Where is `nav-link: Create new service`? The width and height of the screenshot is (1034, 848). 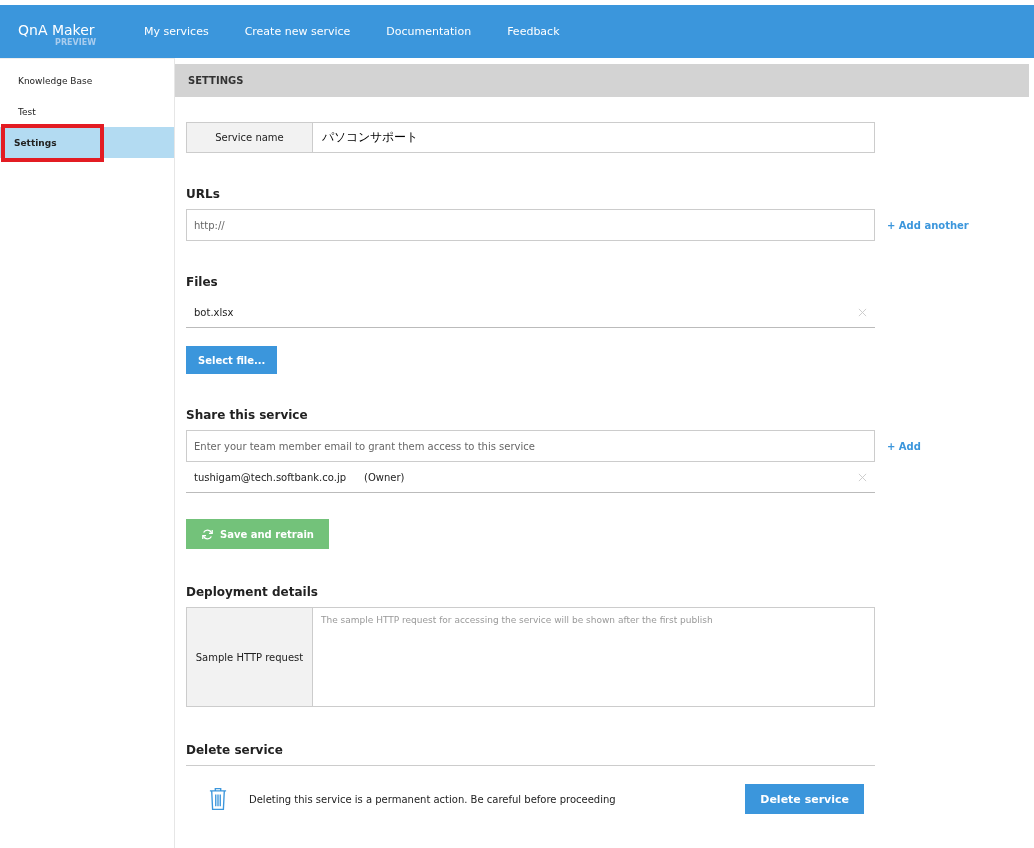
nav-link: Create new service is located at coordinates (297, 31).